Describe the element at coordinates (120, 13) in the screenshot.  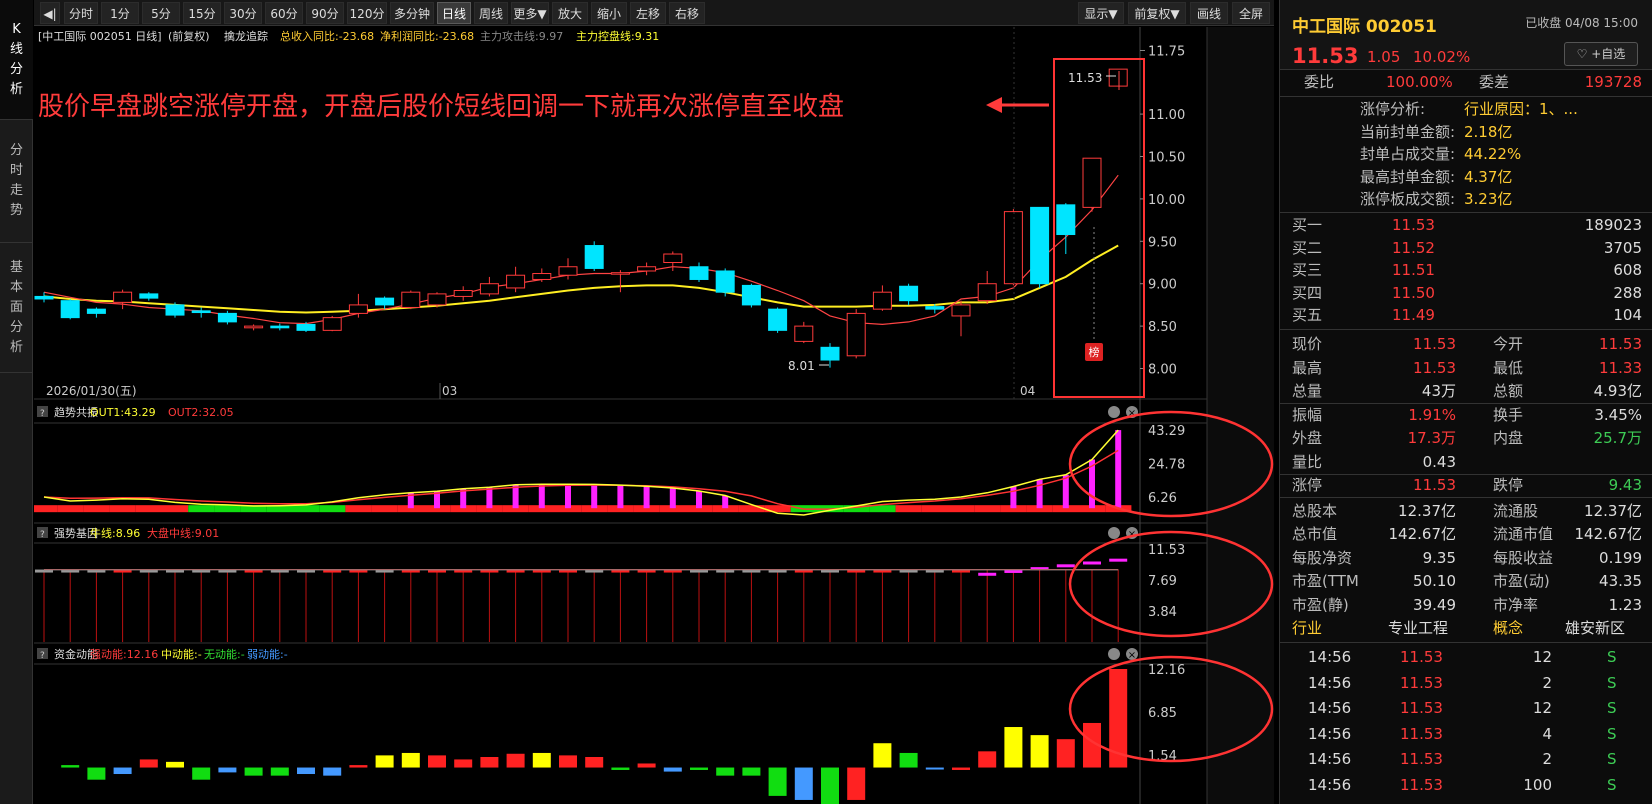
I see `toolbar-button-1: 1分` at that location.